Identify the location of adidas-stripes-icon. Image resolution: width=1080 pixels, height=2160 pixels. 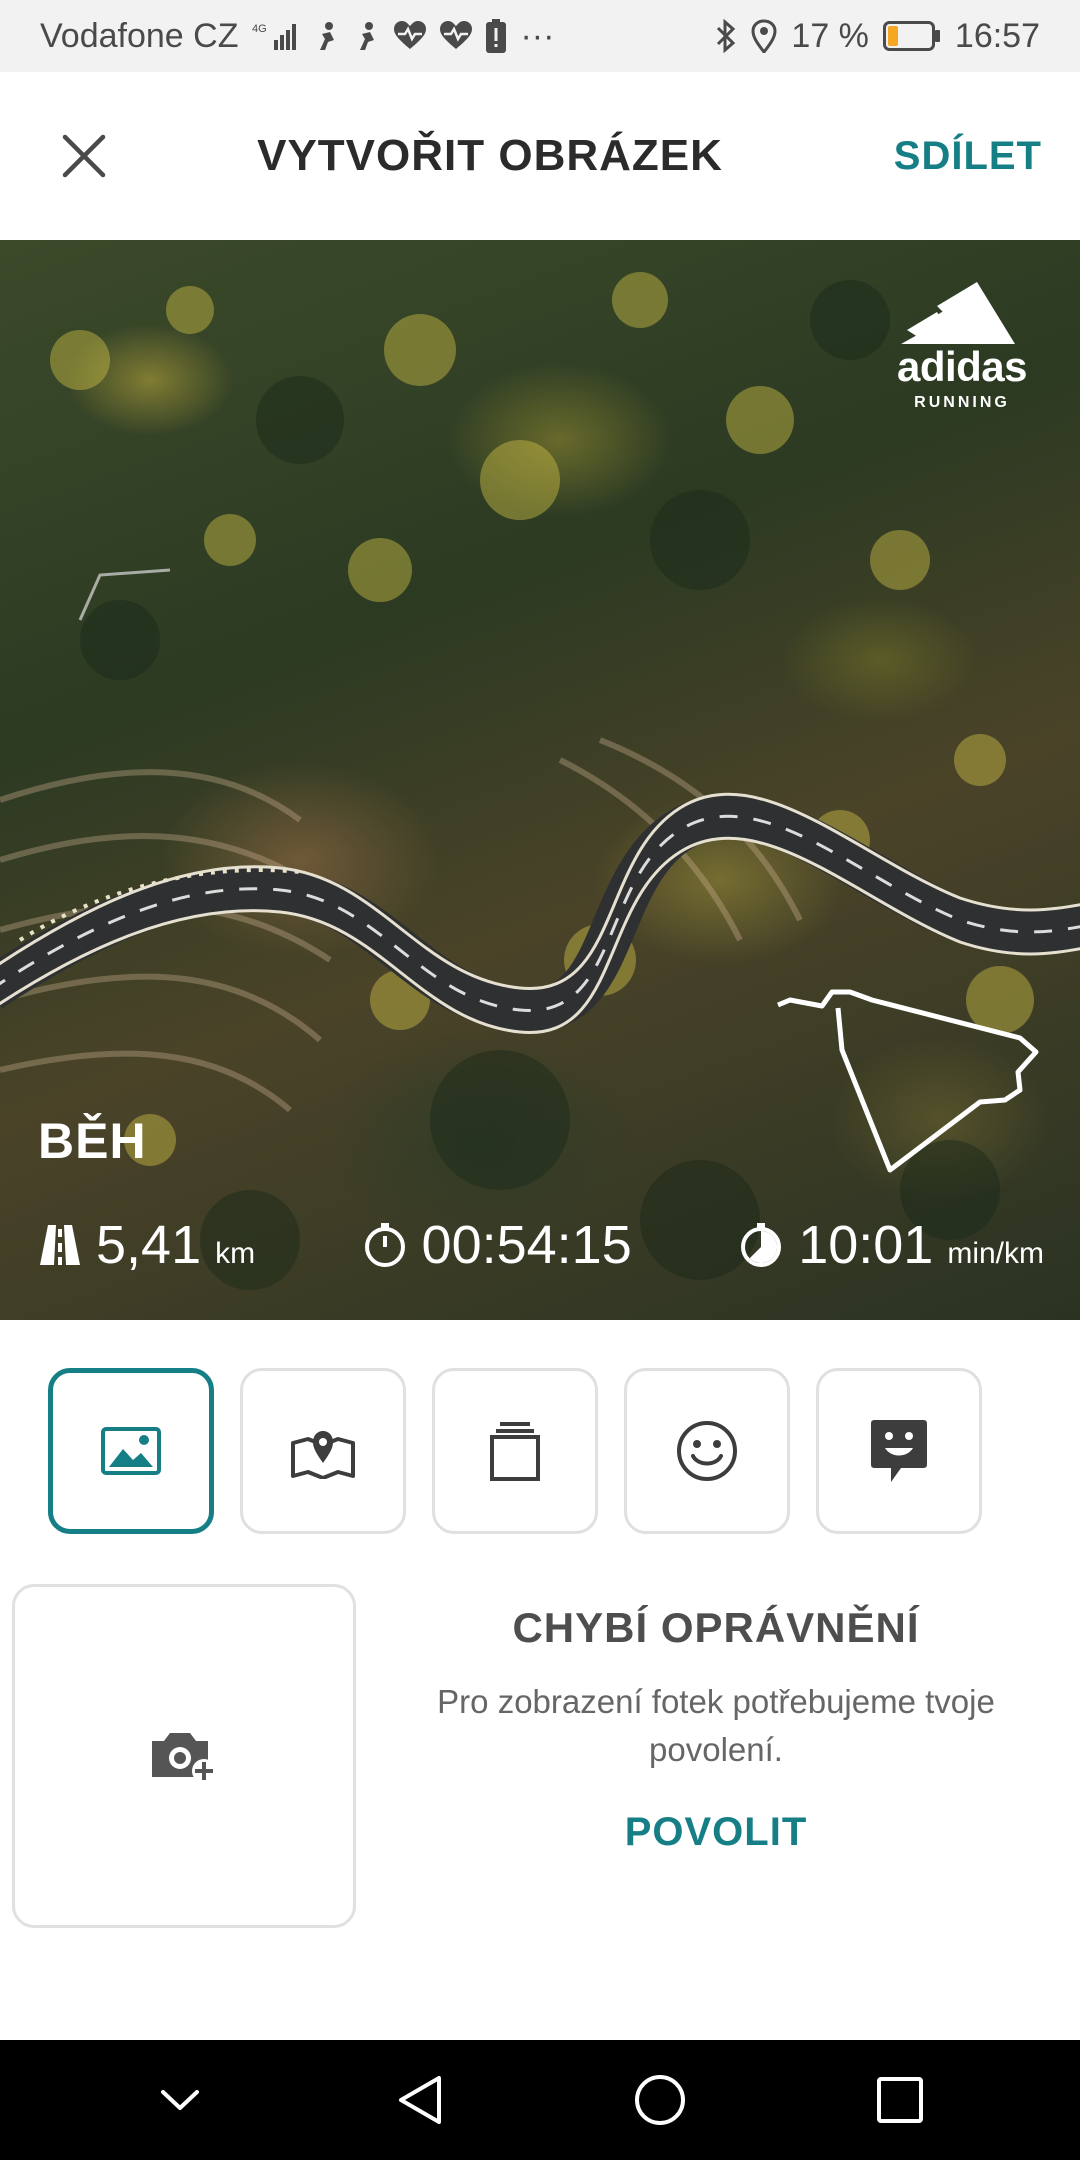
(958, 313).